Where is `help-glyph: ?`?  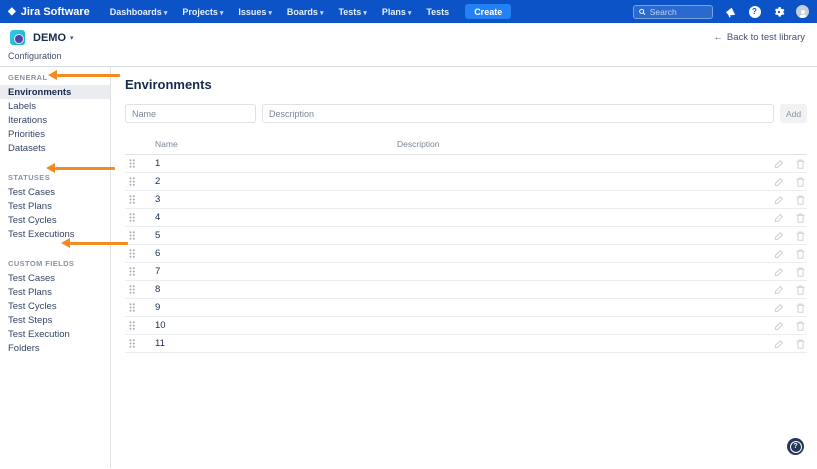
help-glyph: ? is located at coordinates (754, 11).